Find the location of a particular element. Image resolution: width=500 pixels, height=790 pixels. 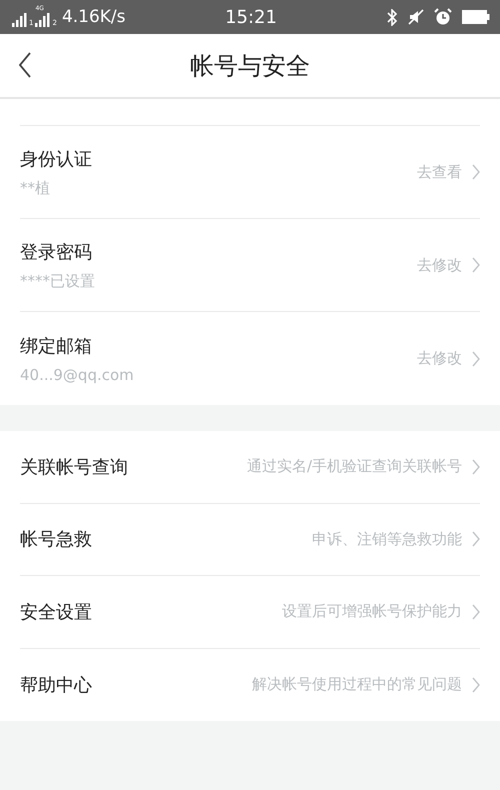

item-title: 安全设置 is located at coordinates (56, 612).